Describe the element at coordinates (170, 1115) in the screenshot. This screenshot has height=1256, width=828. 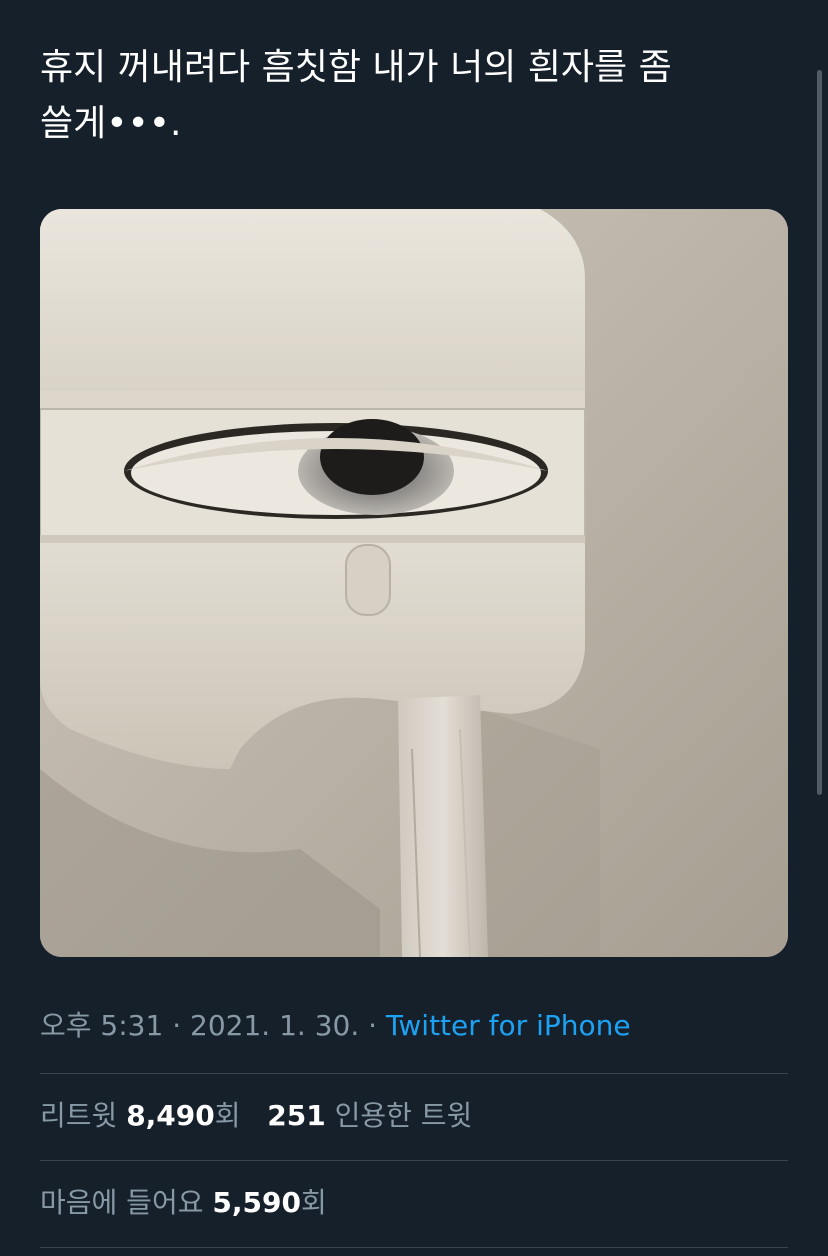
I see `retweets-count: 8,490` at that location.